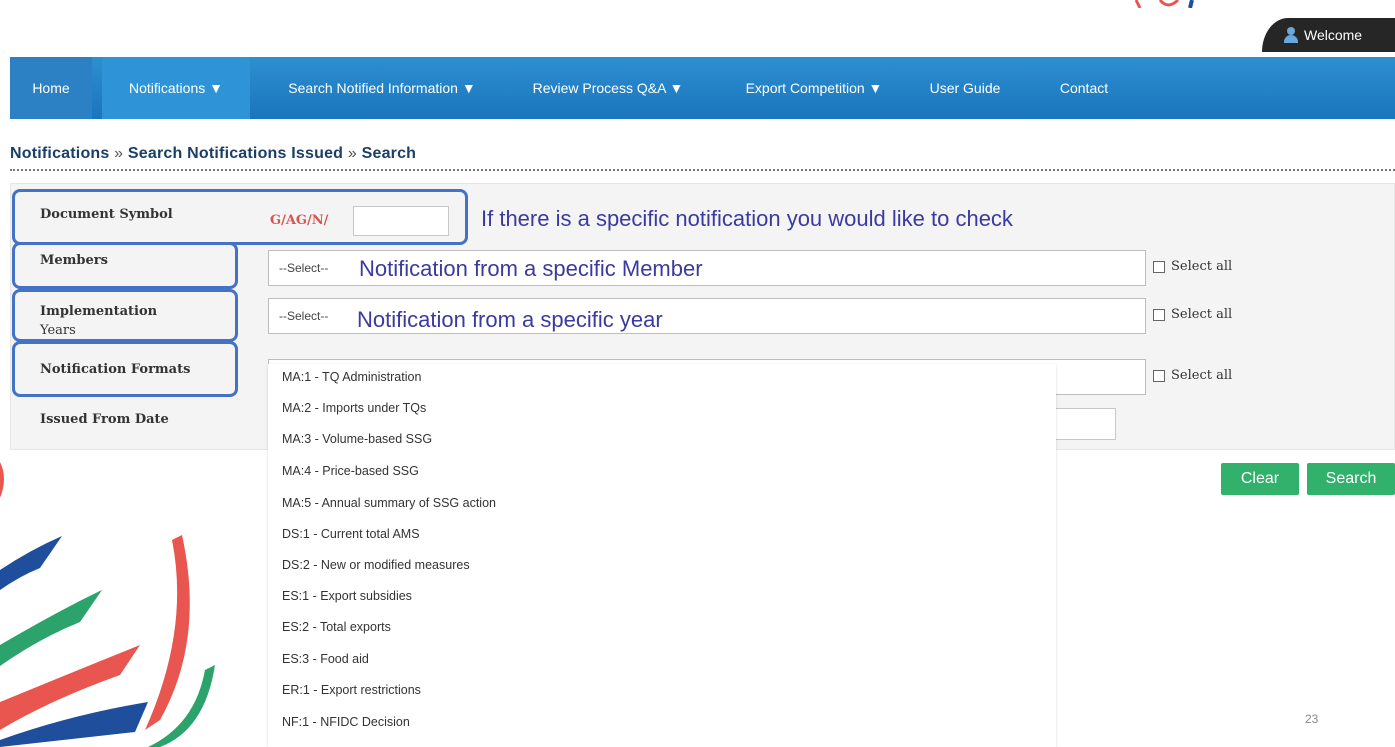  I want to click on wto-logo-decoration, so click(107, 604).